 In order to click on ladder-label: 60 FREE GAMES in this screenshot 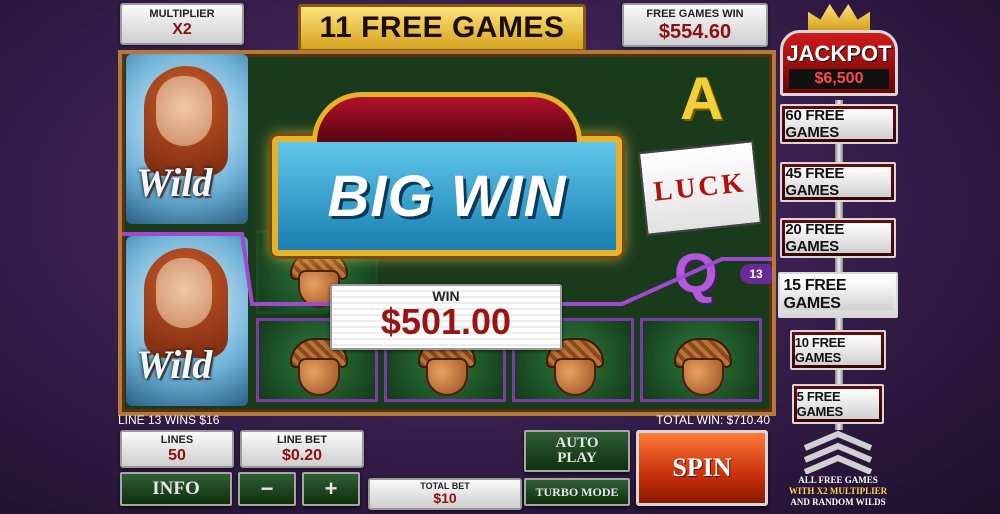, I will do `click(839, 124)`.